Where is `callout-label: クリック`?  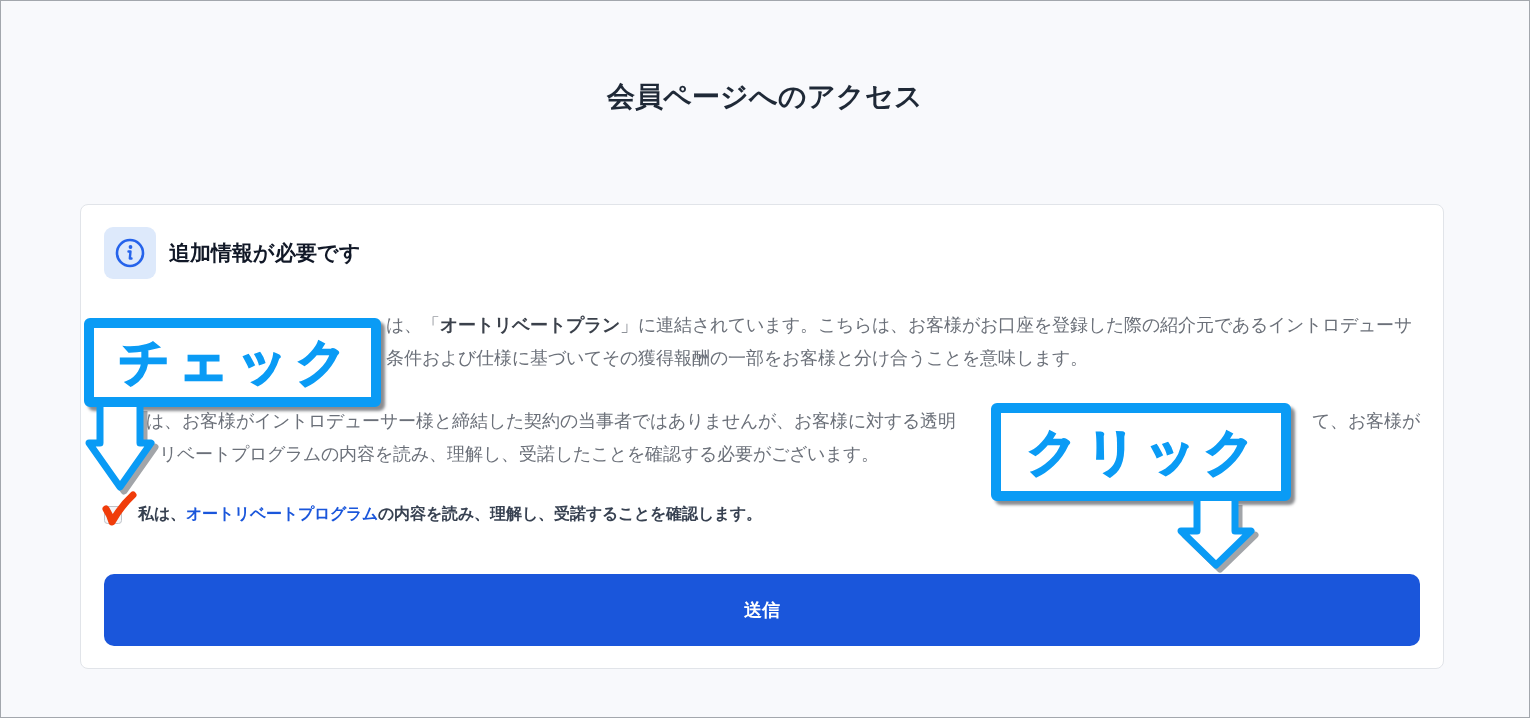 callout-label: クリック is located at coordinates (1141, 452).